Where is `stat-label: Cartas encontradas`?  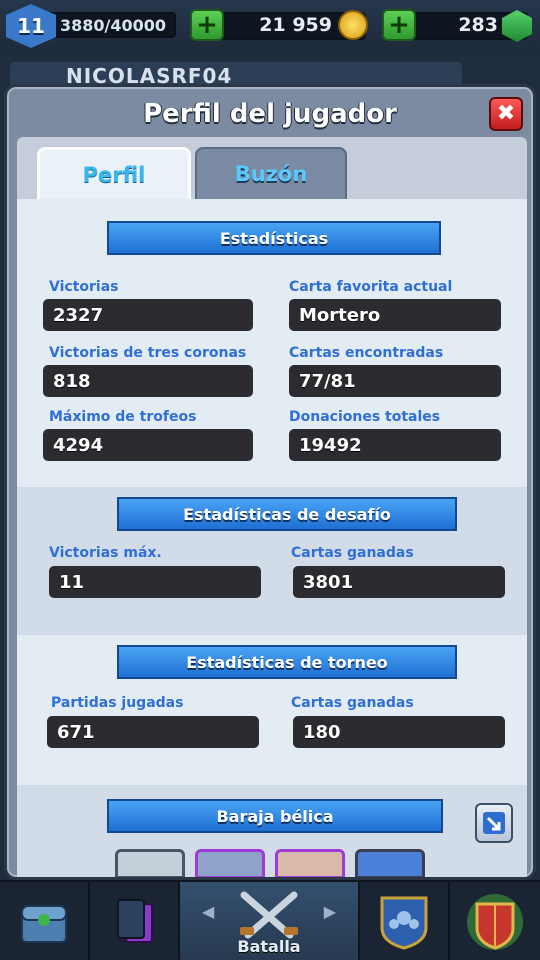 stat-label: Cartas encontradas is located at coordinates (366, 353).